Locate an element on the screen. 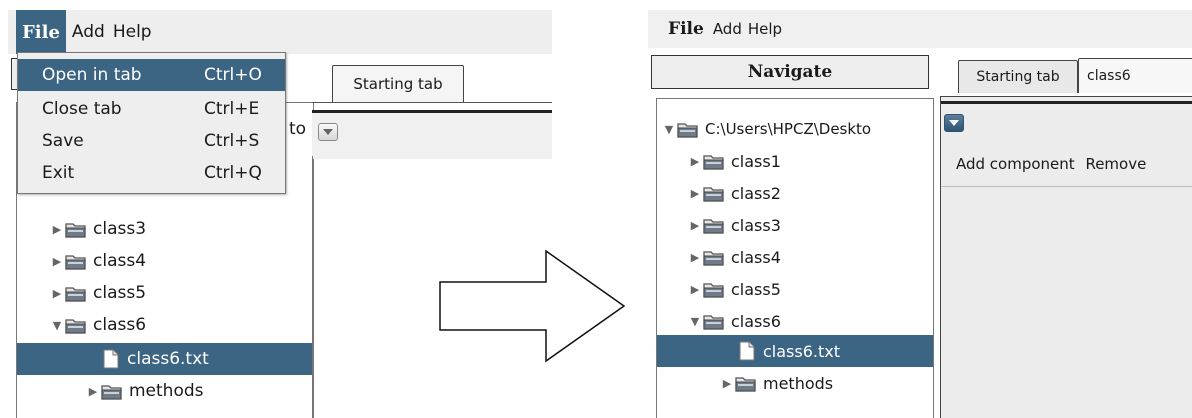 The image size is (1192, 418). menu-item-shortcut: Ctrl+E is located at coordinates (232, 109).